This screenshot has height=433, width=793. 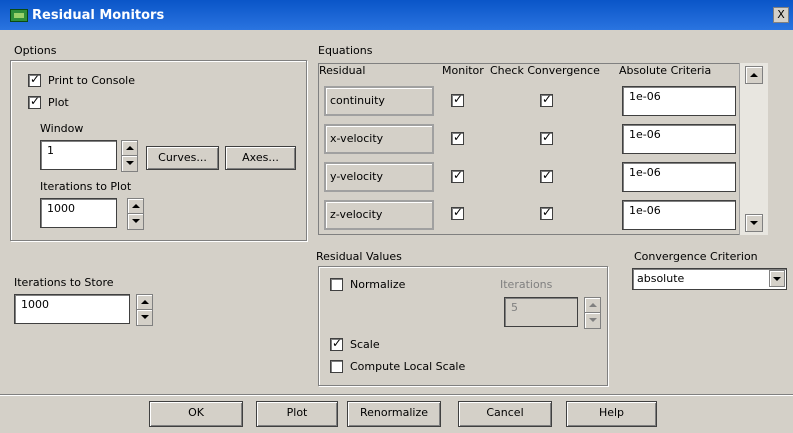 I want to click on equations-heading: Equations, so click(x=345, y=50).